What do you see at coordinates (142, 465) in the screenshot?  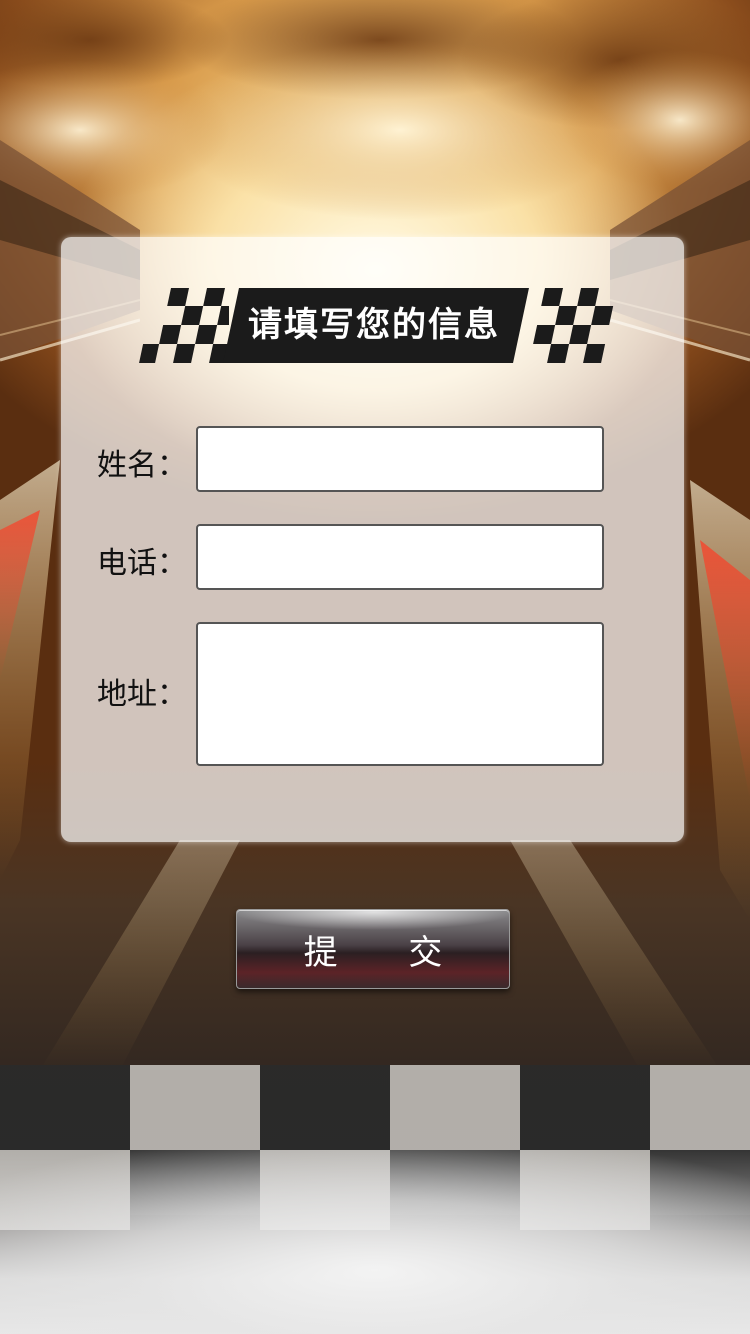 I see `name-label: 姓名：` at bounding box center [142, 465].